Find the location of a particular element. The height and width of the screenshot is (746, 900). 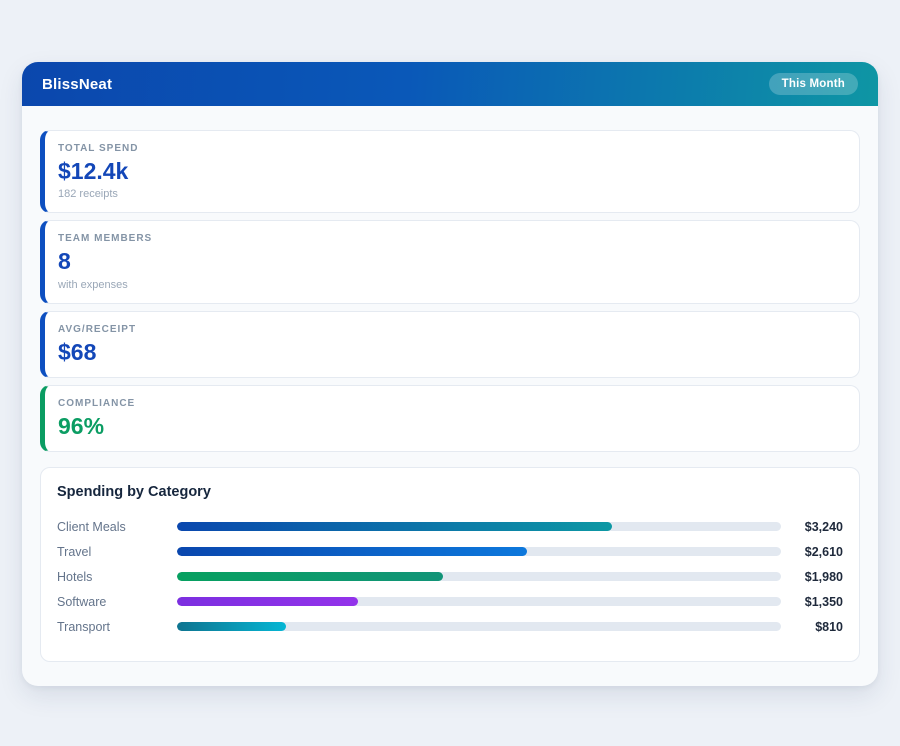

bar-category-label: Transport is located at coordinates (84, 626).